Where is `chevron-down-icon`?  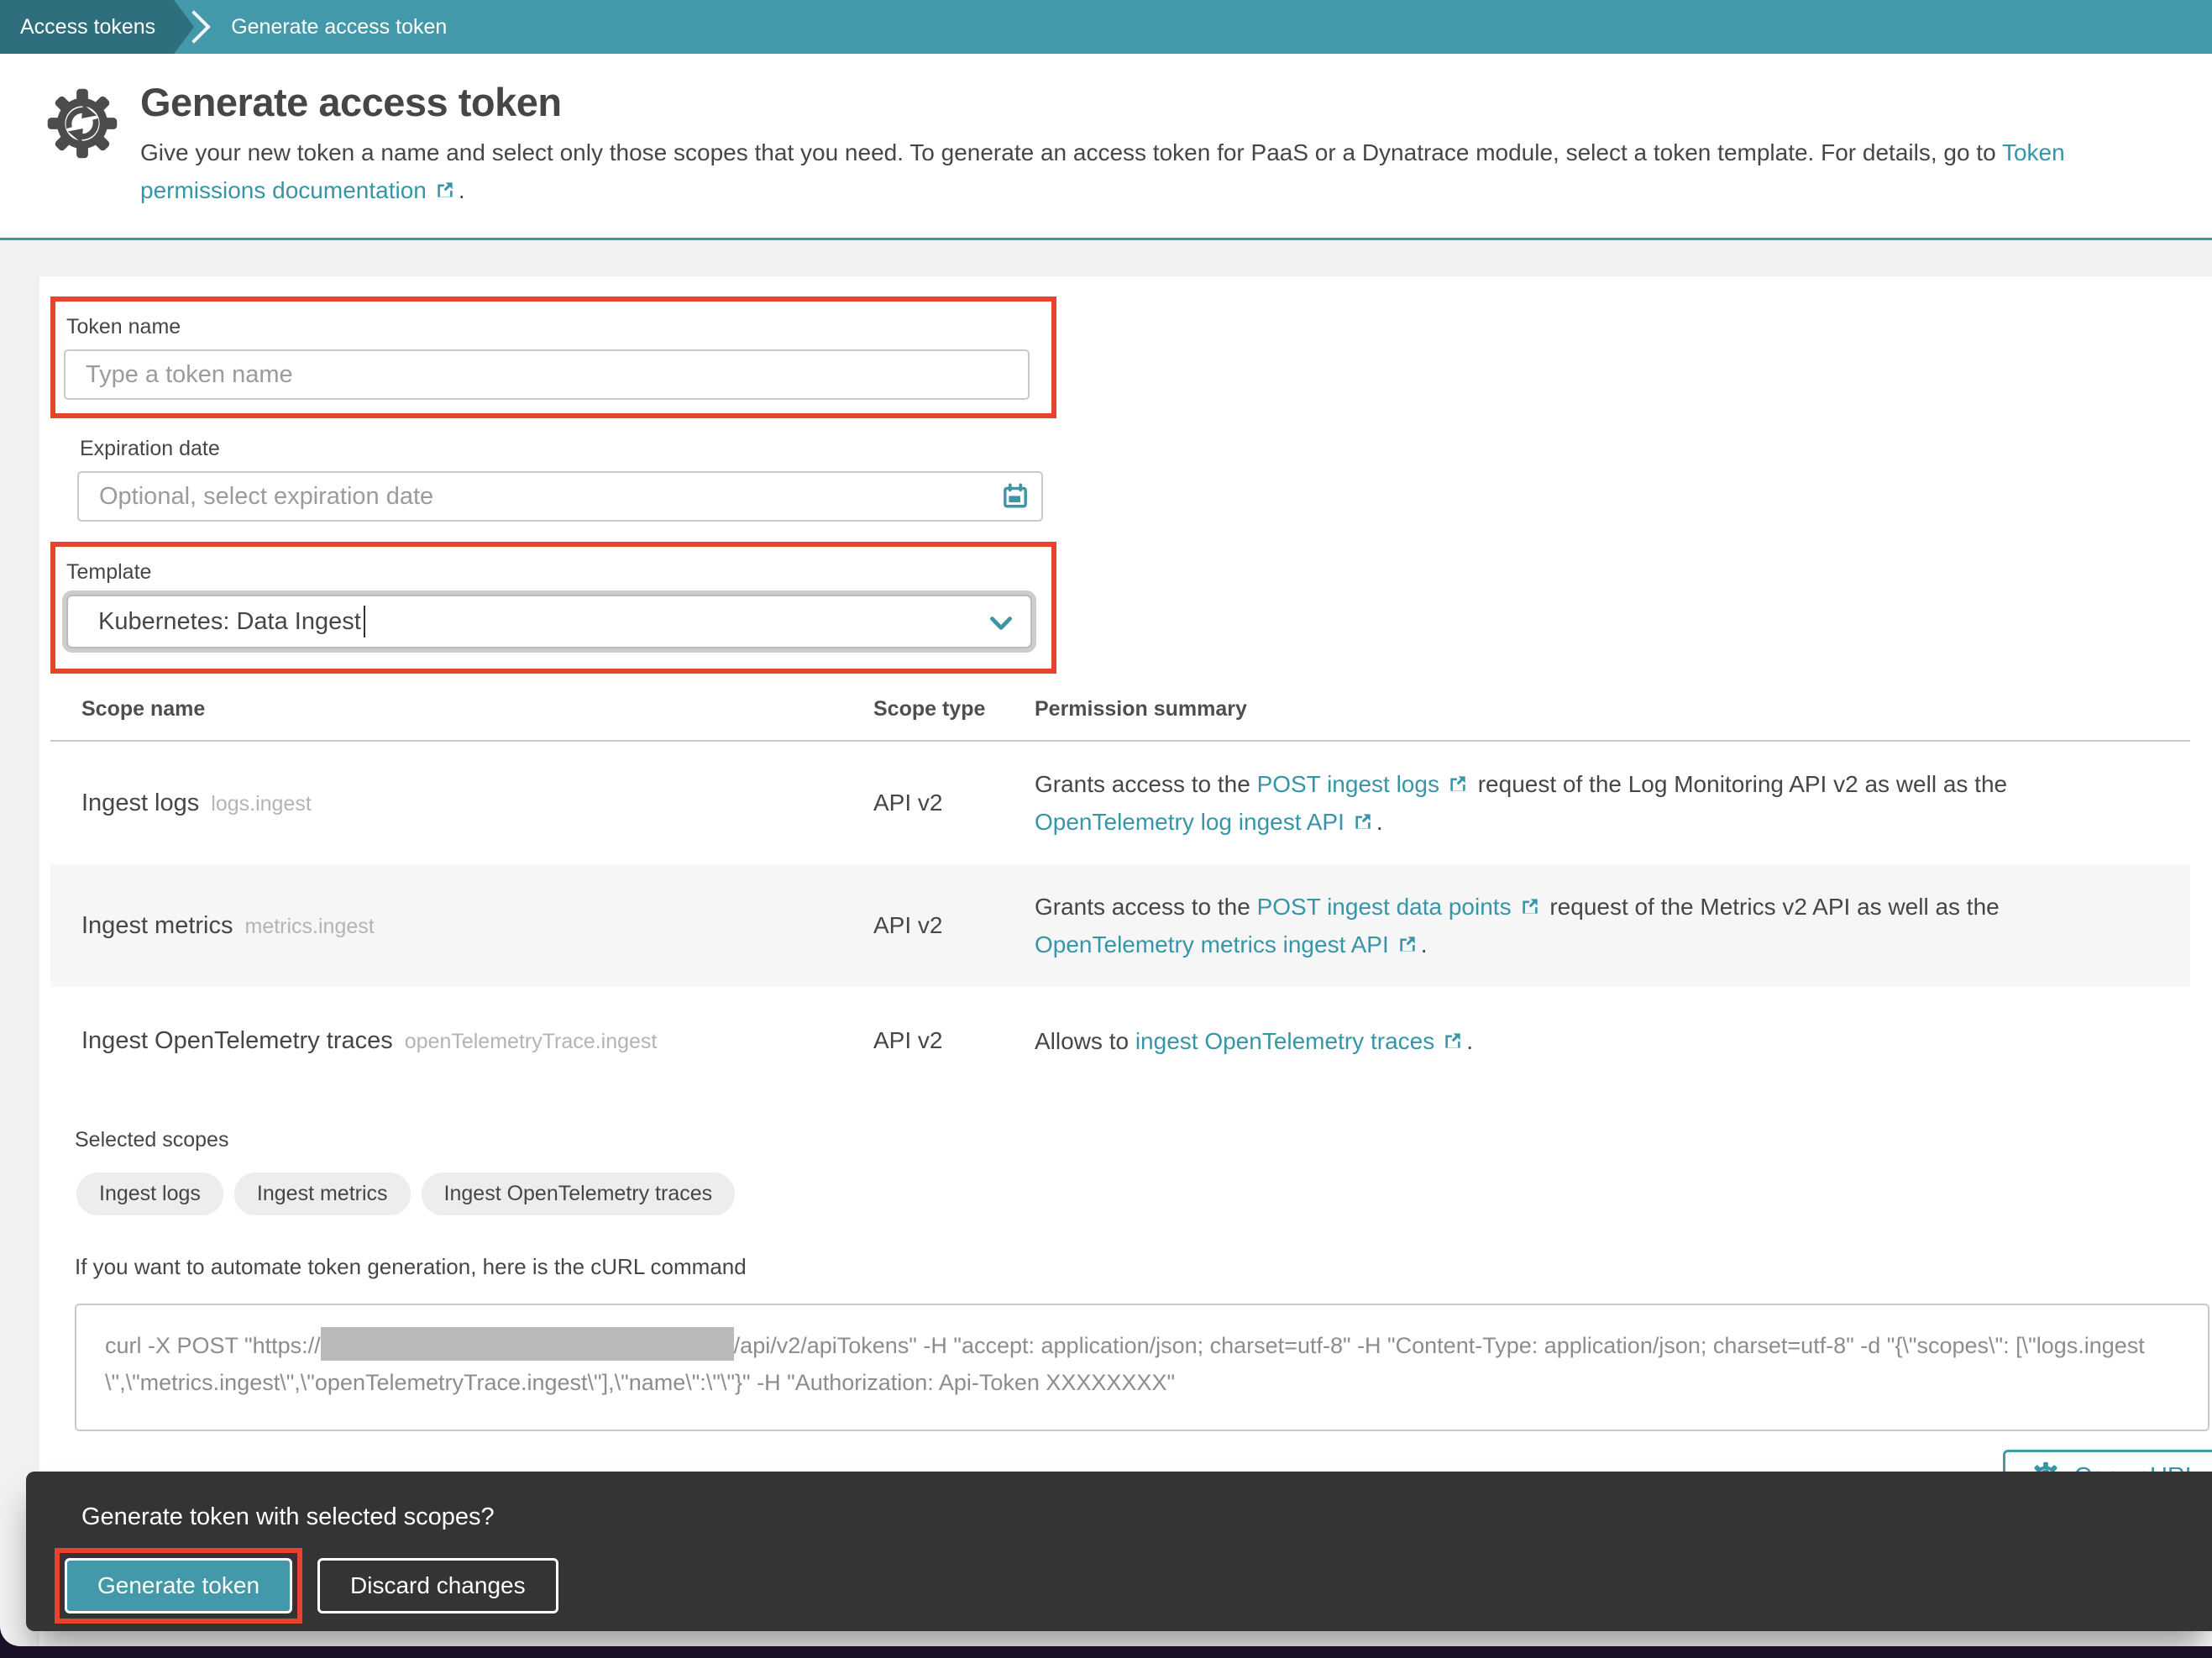
chevron-down-icon is located at coordinates (1001, 623).